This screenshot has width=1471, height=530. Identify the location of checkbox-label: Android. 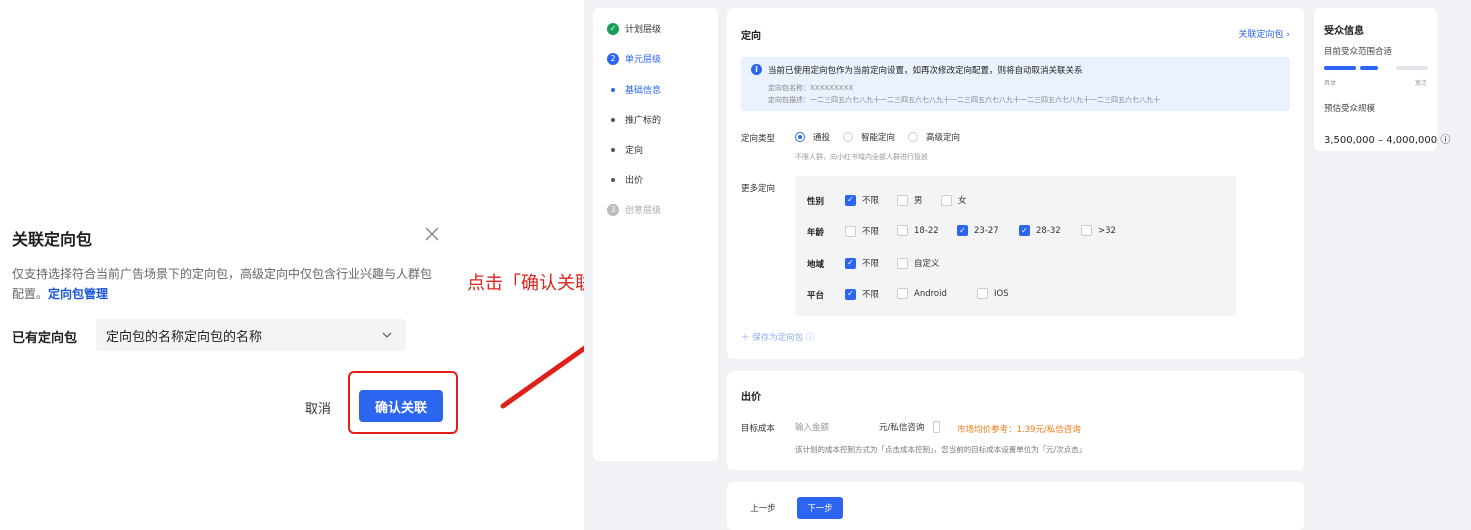
(930, 293).